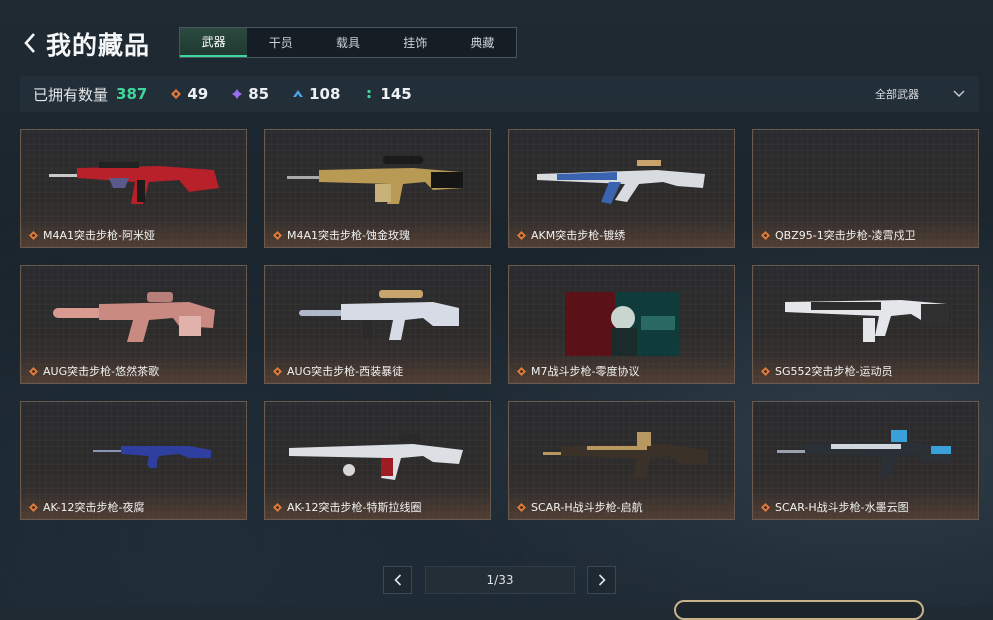  I want to click on tab-weapons: 武器, so click(214, 42).